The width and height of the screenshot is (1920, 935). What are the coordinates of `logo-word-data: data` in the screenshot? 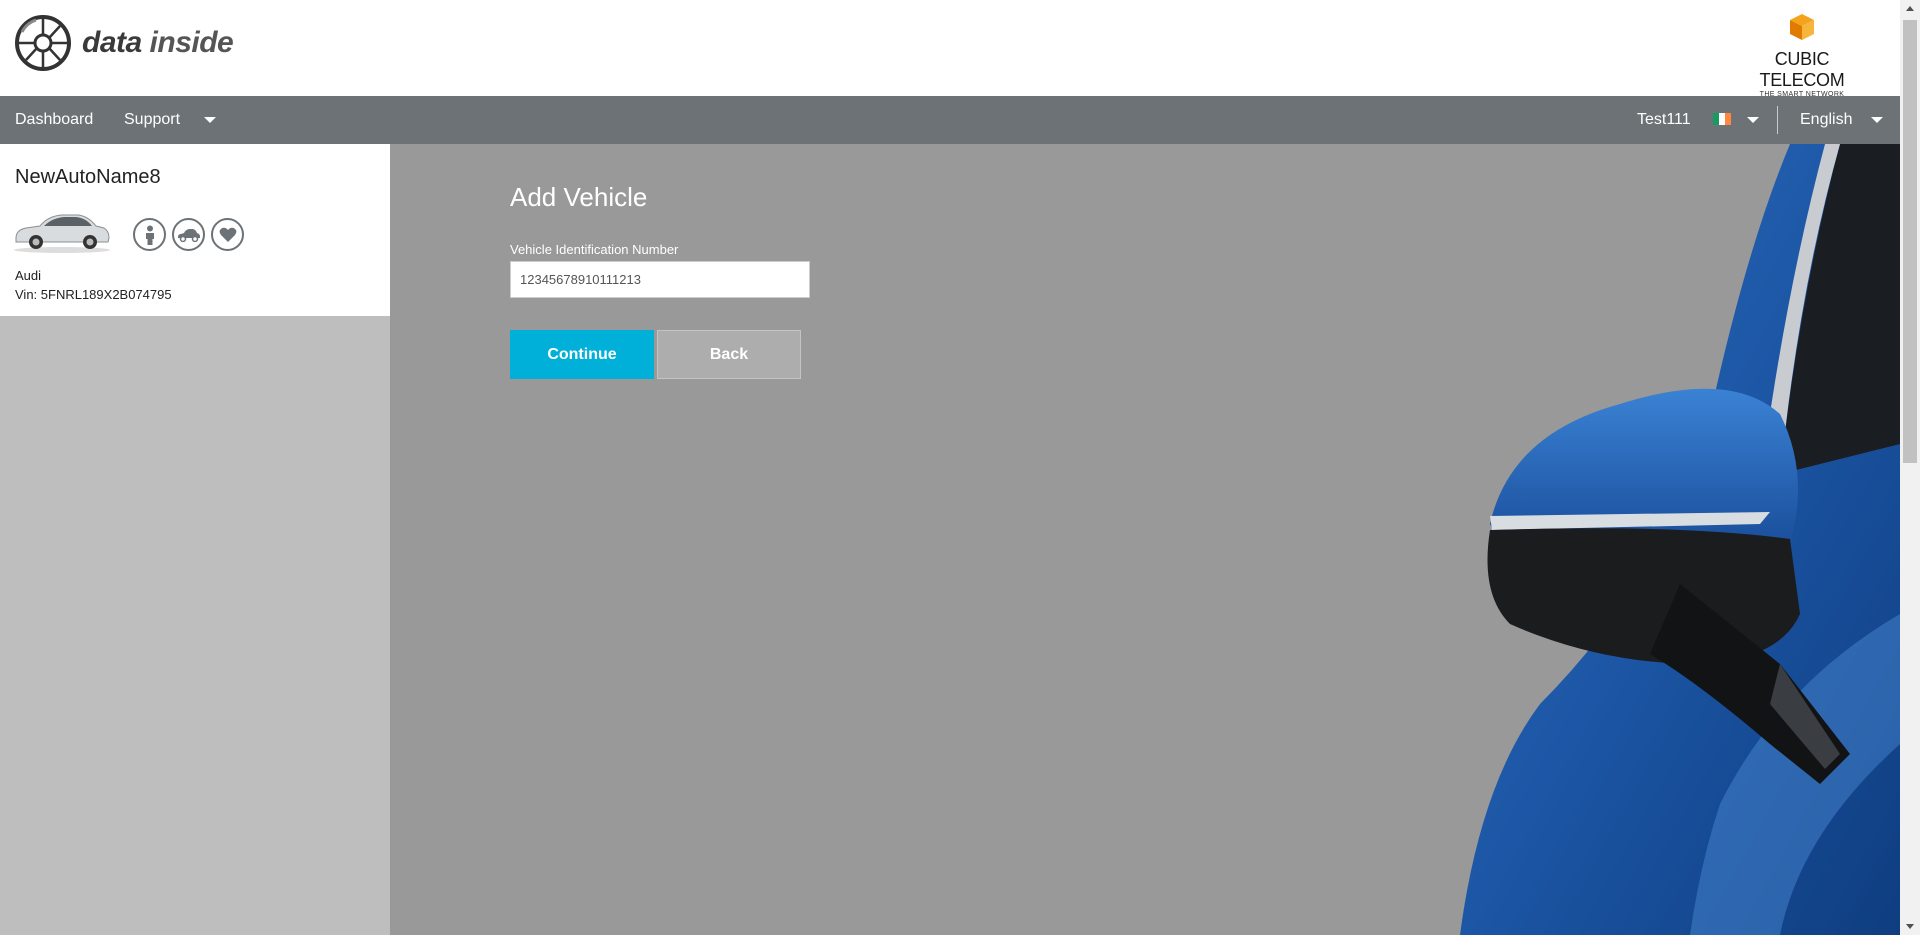 It's located at (112, 42).